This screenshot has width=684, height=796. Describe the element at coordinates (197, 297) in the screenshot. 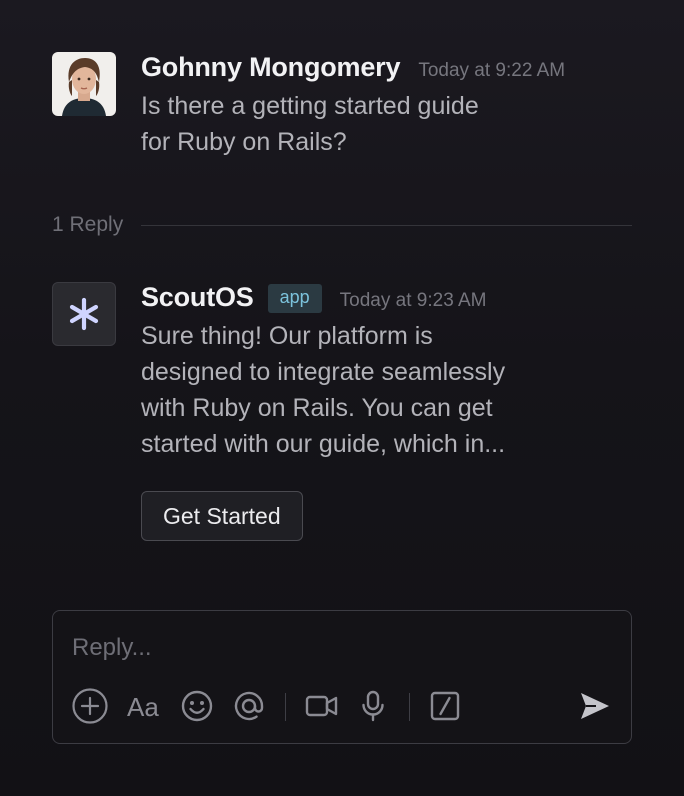

I see `author-name: ScoutOS` at that location.